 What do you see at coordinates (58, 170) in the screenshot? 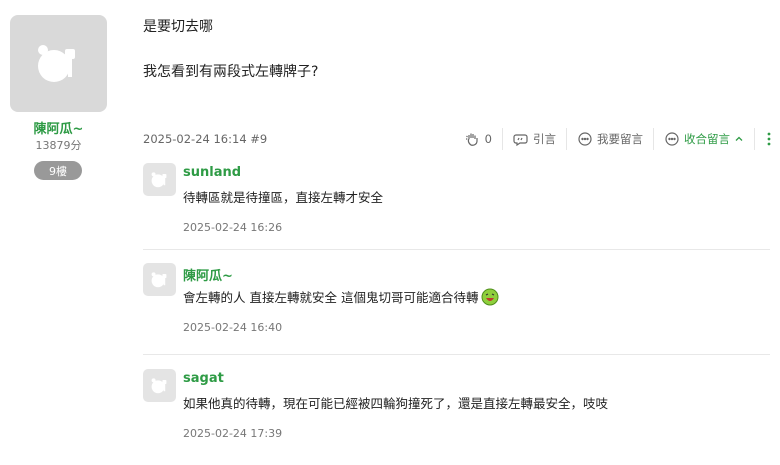
I see `floor-badge: 9樓` at bounding box center [58, 170].